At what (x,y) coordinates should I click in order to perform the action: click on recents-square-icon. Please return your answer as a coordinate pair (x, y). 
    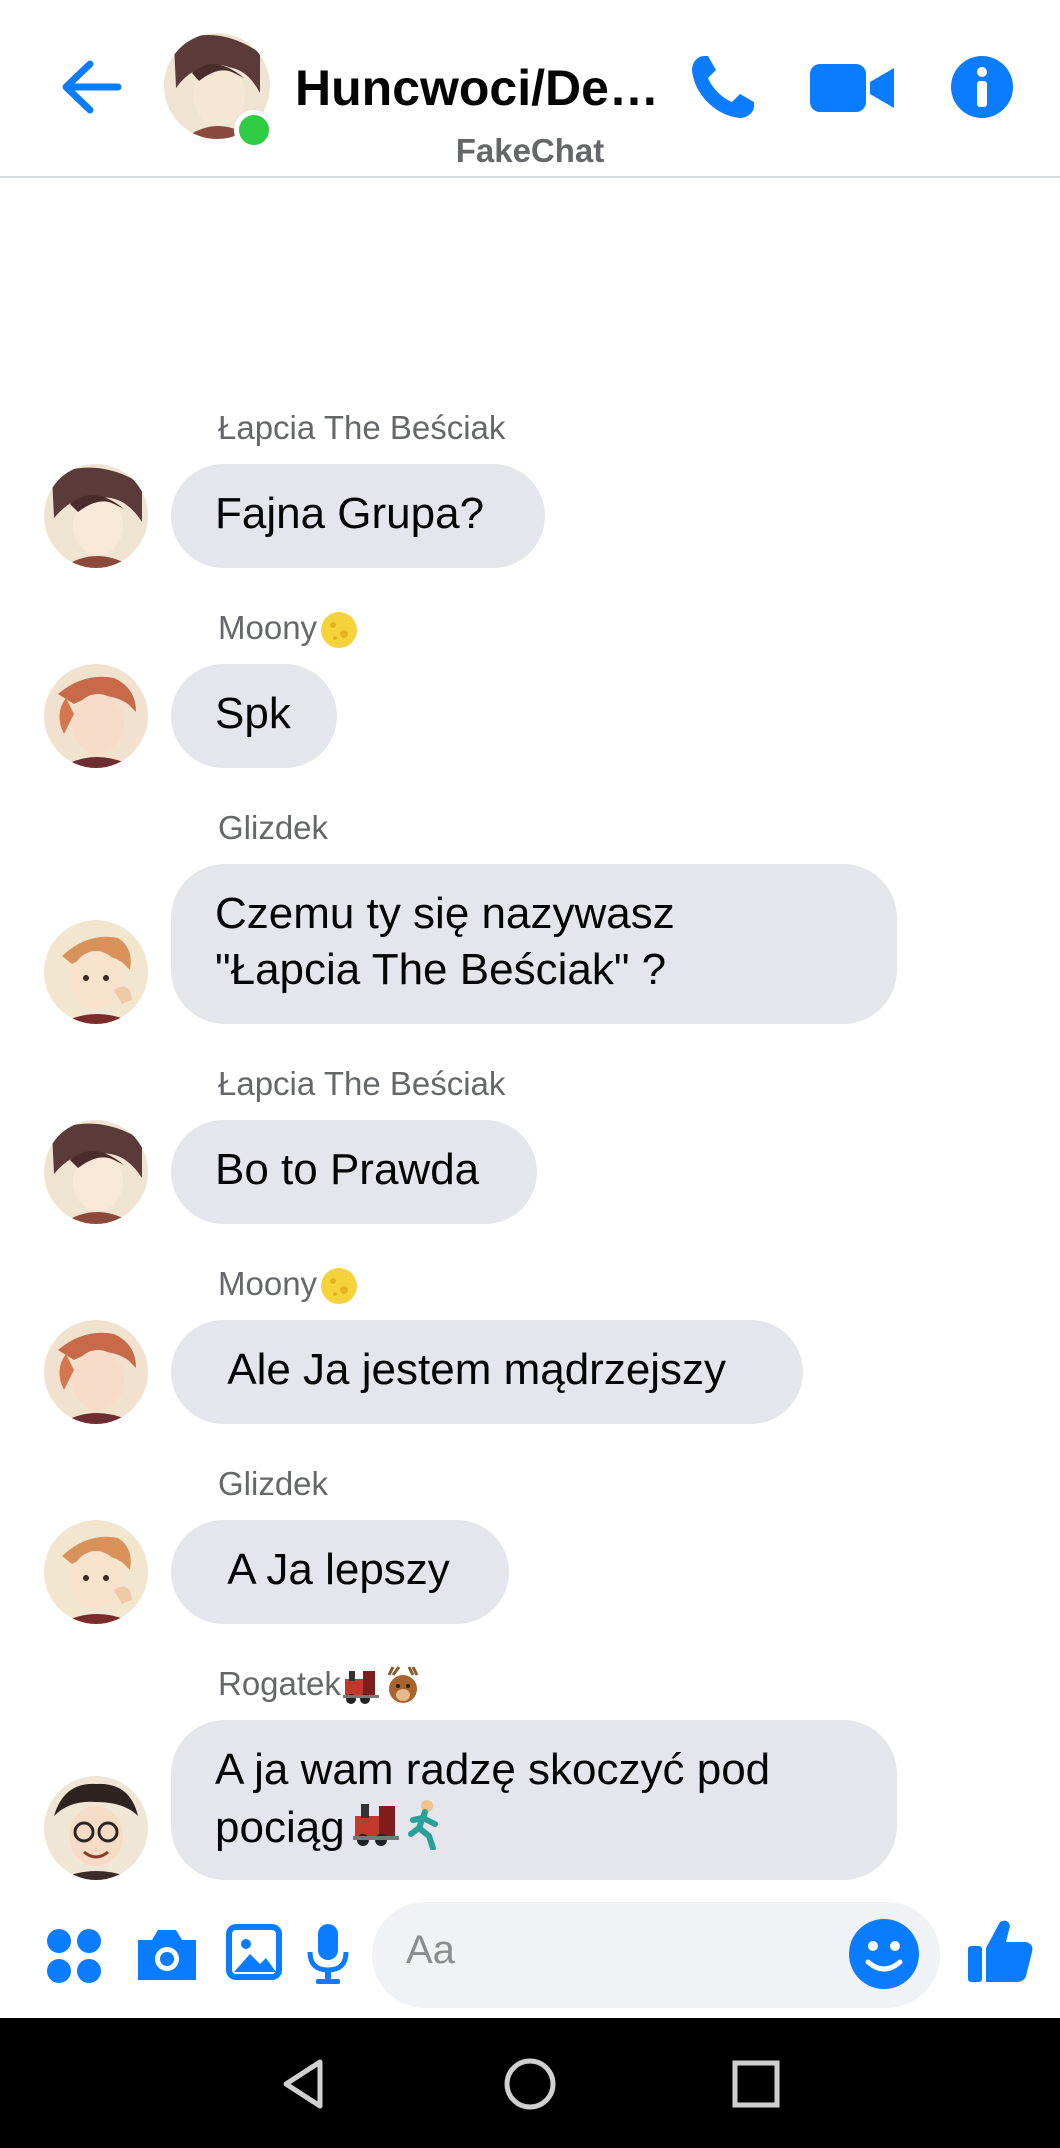
    Looking at the image, I should click on (756, 2084).